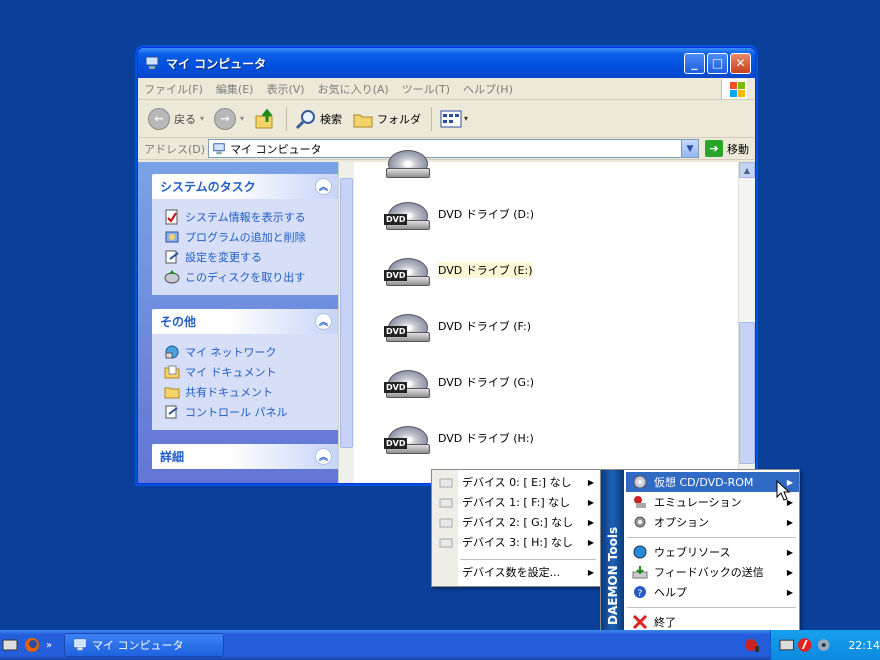  I want to click on help-item: ? ヘルプ ▶, so click(712, 592).